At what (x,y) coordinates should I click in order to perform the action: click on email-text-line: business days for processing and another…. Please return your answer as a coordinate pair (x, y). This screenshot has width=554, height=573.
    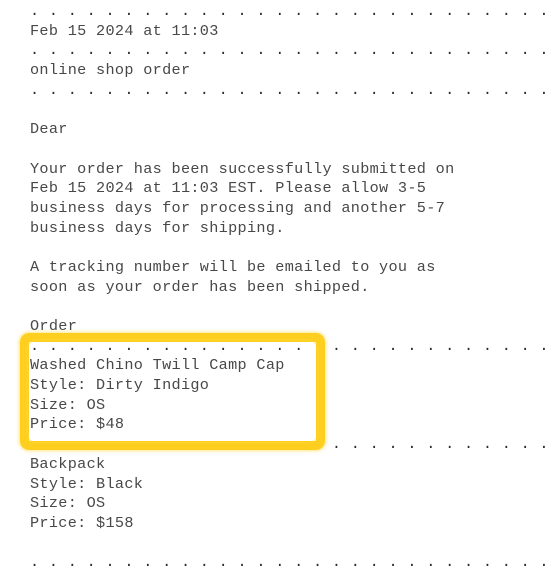
    Looking at the image, I should click on (238, 207).